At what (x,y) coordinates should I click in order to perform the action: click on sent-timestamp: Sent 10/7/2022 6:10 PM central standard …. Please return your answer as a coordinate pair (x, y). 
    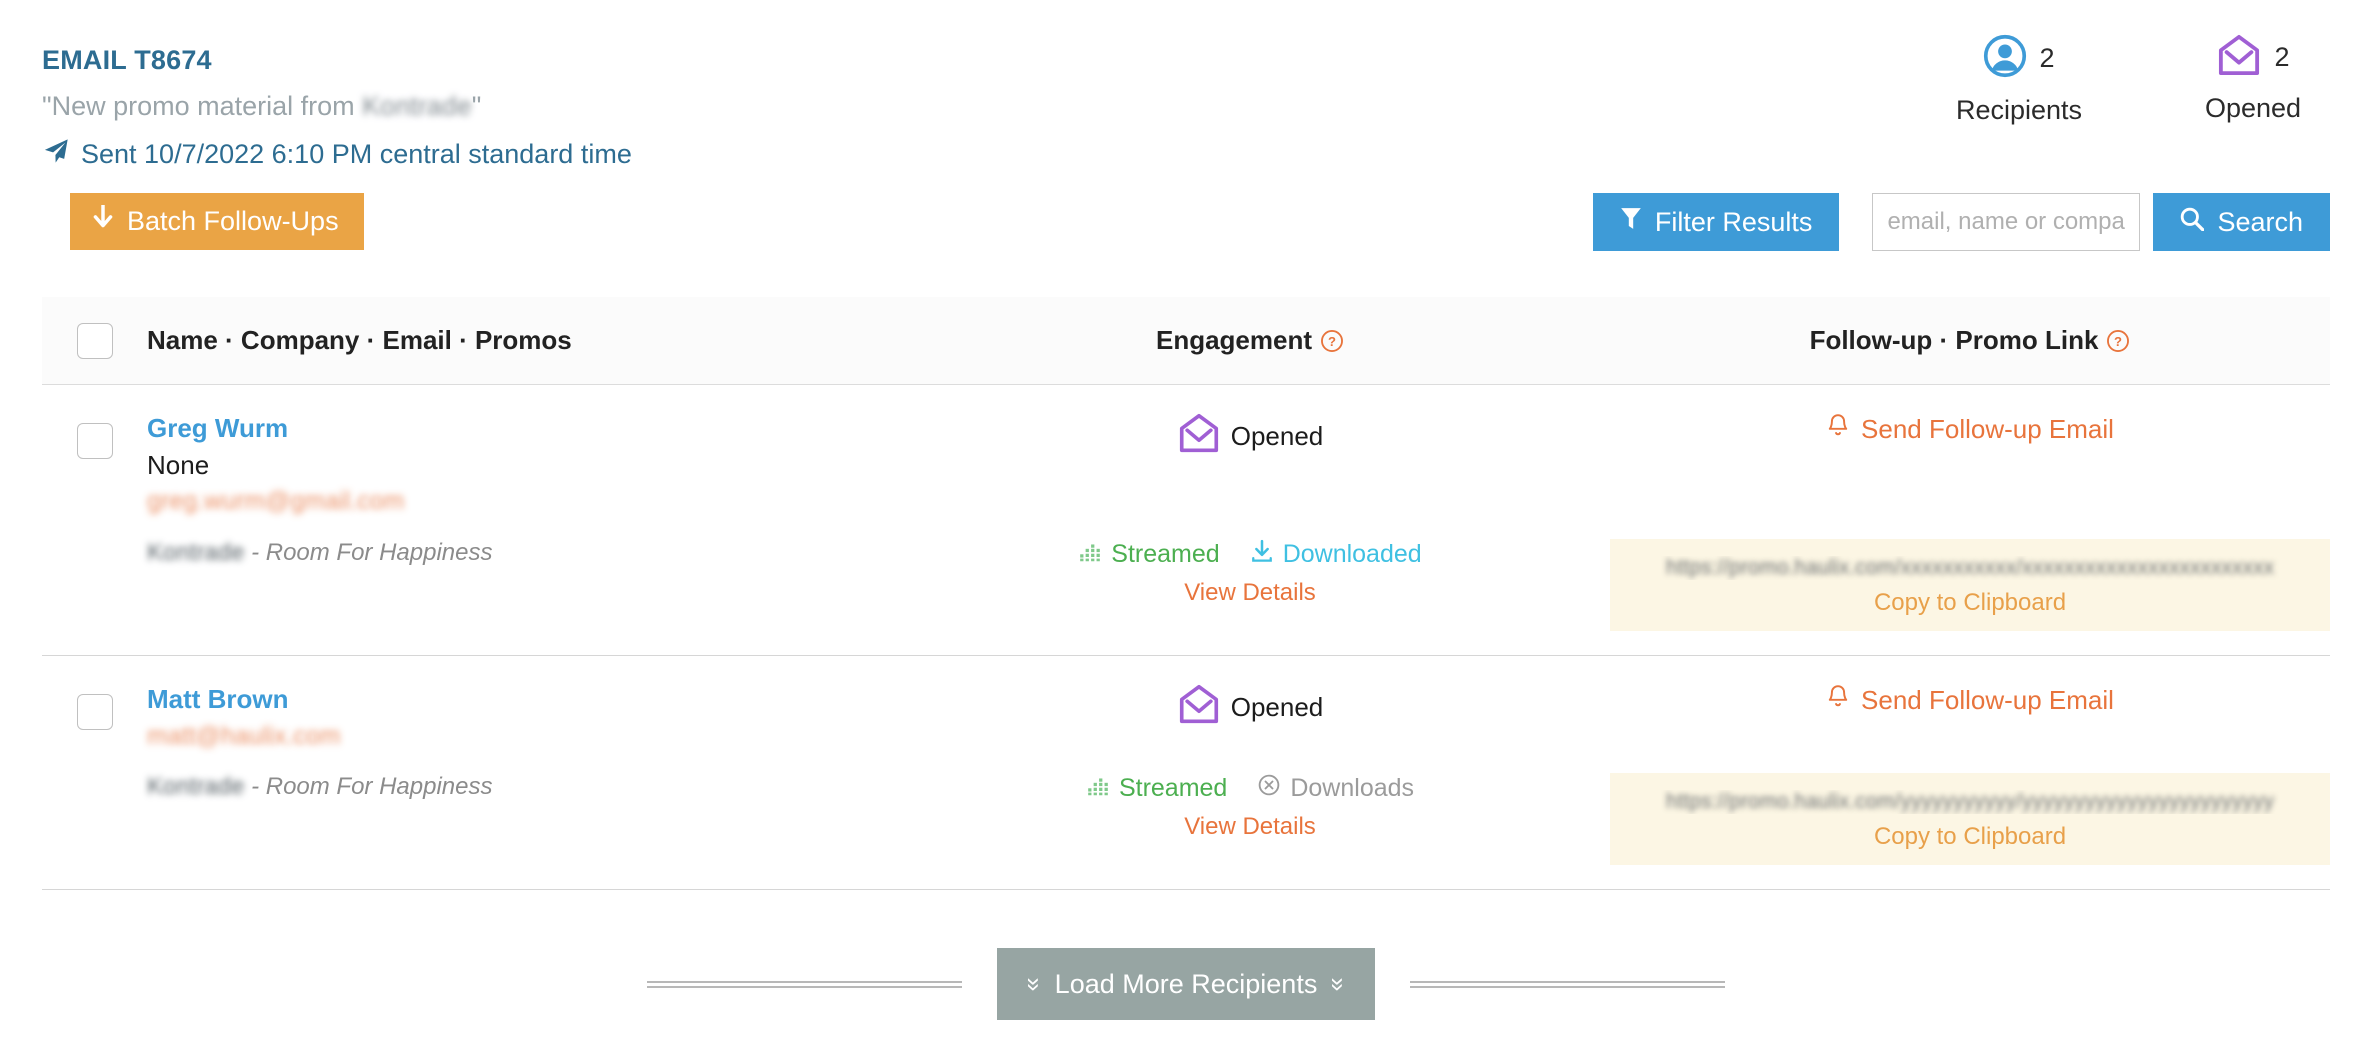
    Looking at the image, I should click on (337, 154).